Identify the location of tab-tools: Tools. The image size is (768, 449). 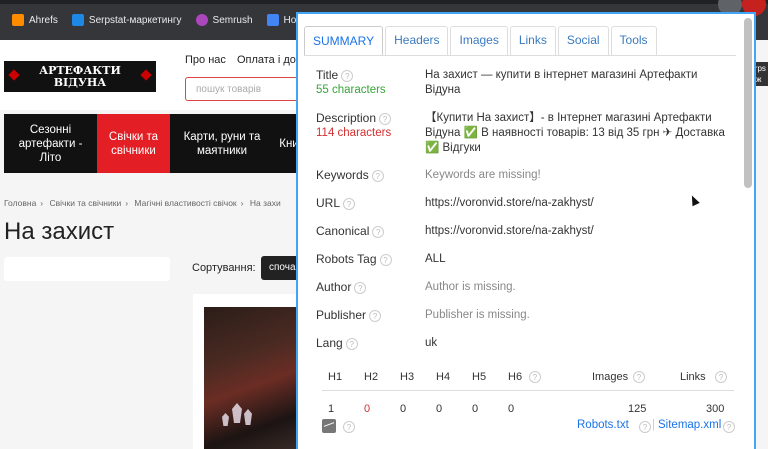
(633, 40).